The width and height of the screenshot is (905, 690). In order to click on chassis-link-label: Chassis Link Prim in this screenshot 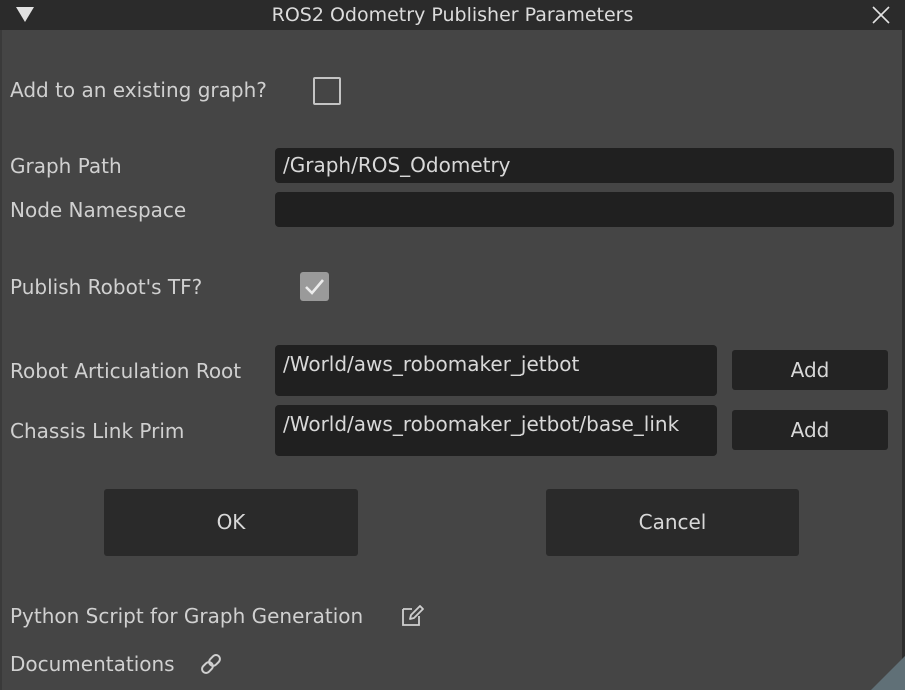, I will do `click(97, 431)`.